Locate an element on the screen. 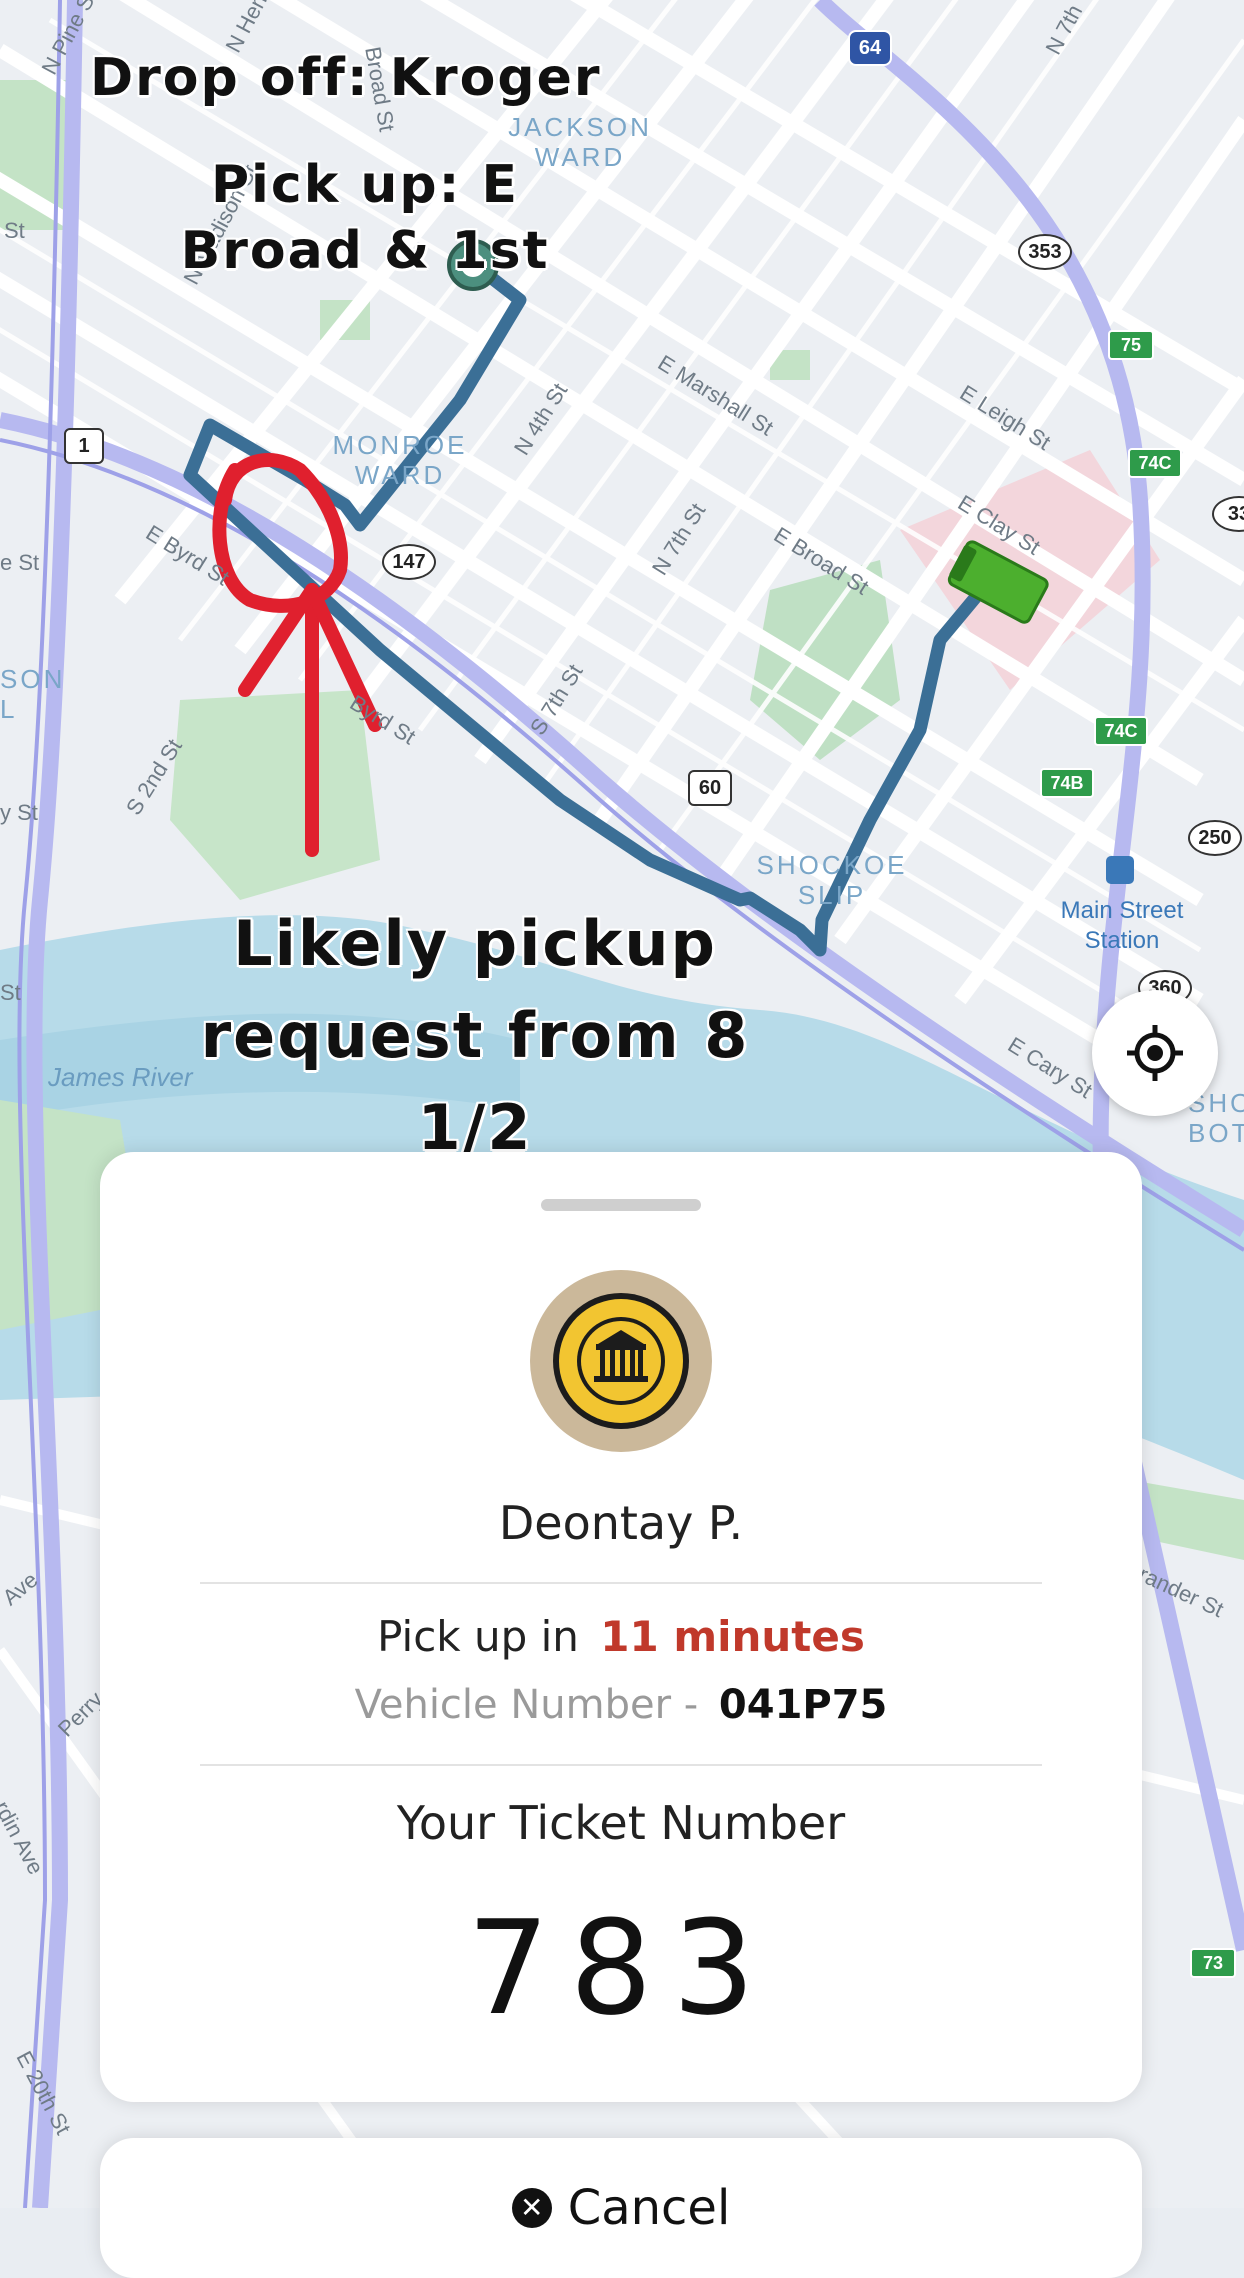 The image size is (1244, 2278). close-circle-icon: ✕ is located at coordinates (531, 2208).